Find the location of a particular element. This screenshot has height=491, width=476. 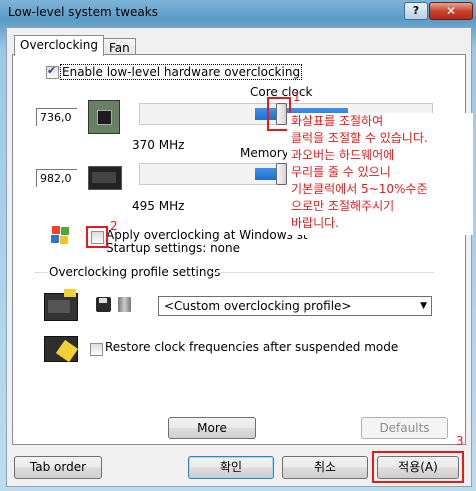

memory-chip-icon is located at coordinates (105, 178).